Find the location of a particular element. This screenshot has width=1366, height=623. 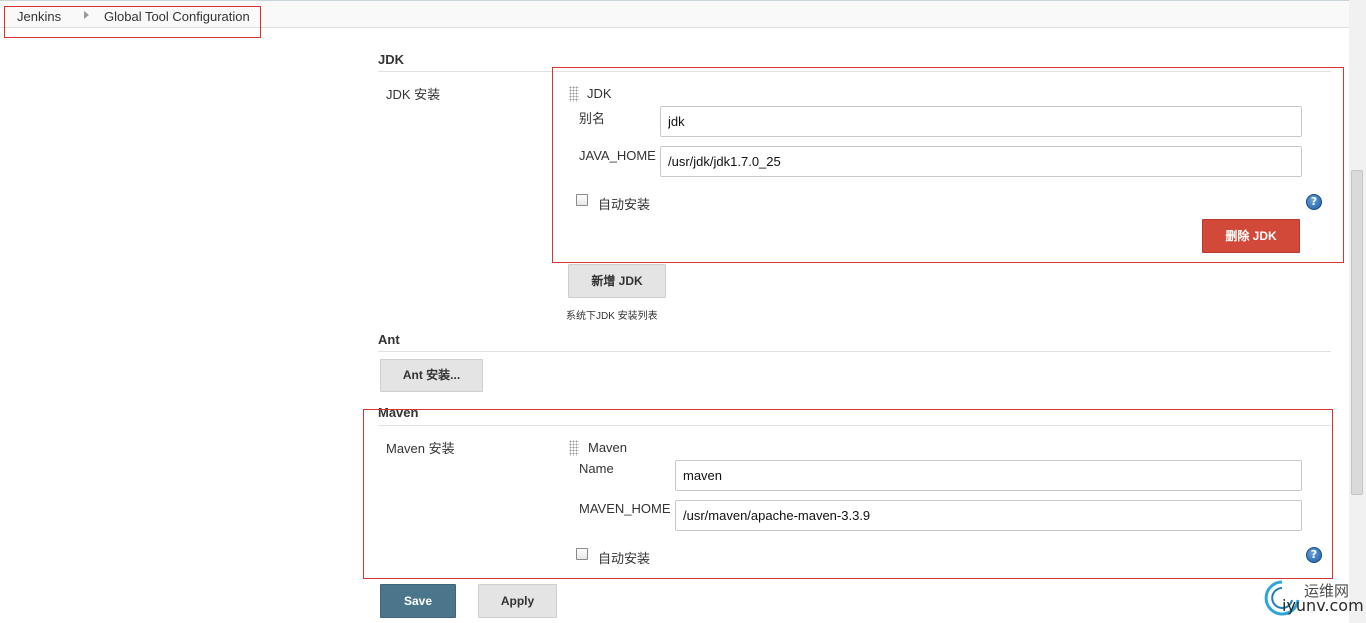

maven-item-title: Maven is located at coordinates (608, 447).